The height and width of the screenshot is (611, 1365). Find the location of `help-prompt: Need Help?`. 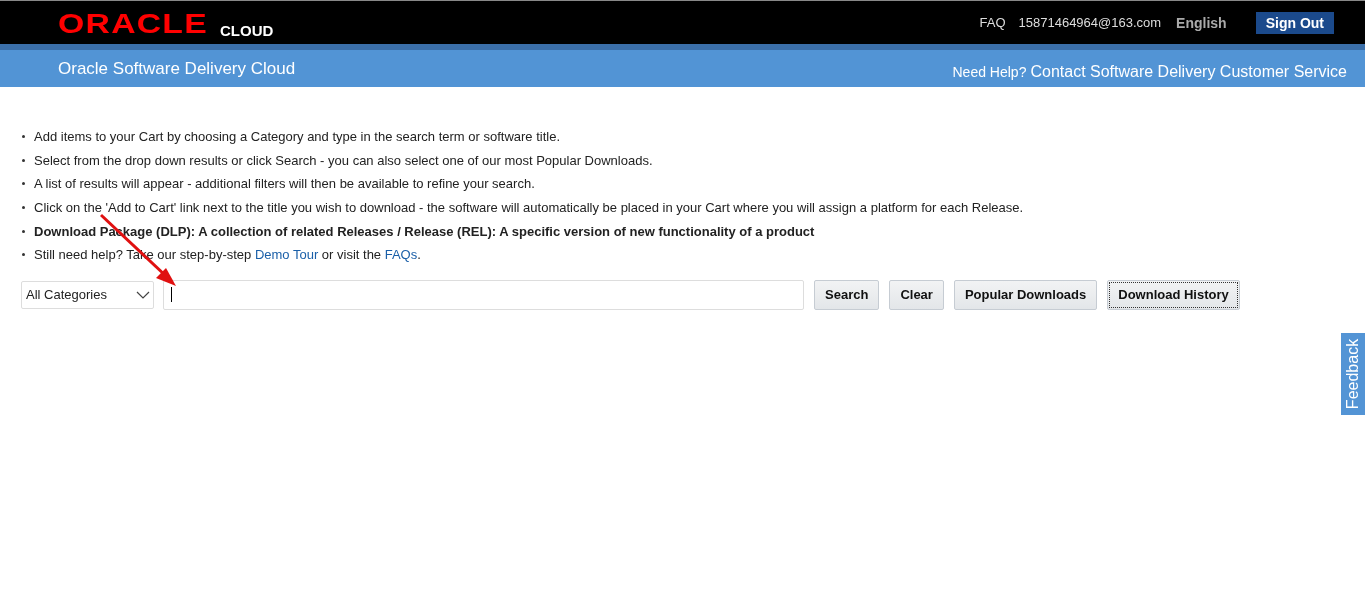

help-prompt: Need Help? is located at coordinates (989, 71).